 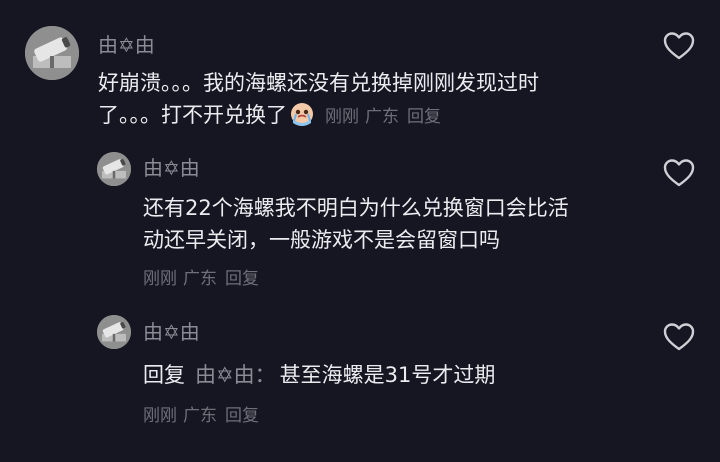 What do you see at coordinates (321, 240) in the screenshot?
I see `comment-text-line-2: 动还早关闭，一般游戏不是会留窗口吗` at bounding box center [321, 240].